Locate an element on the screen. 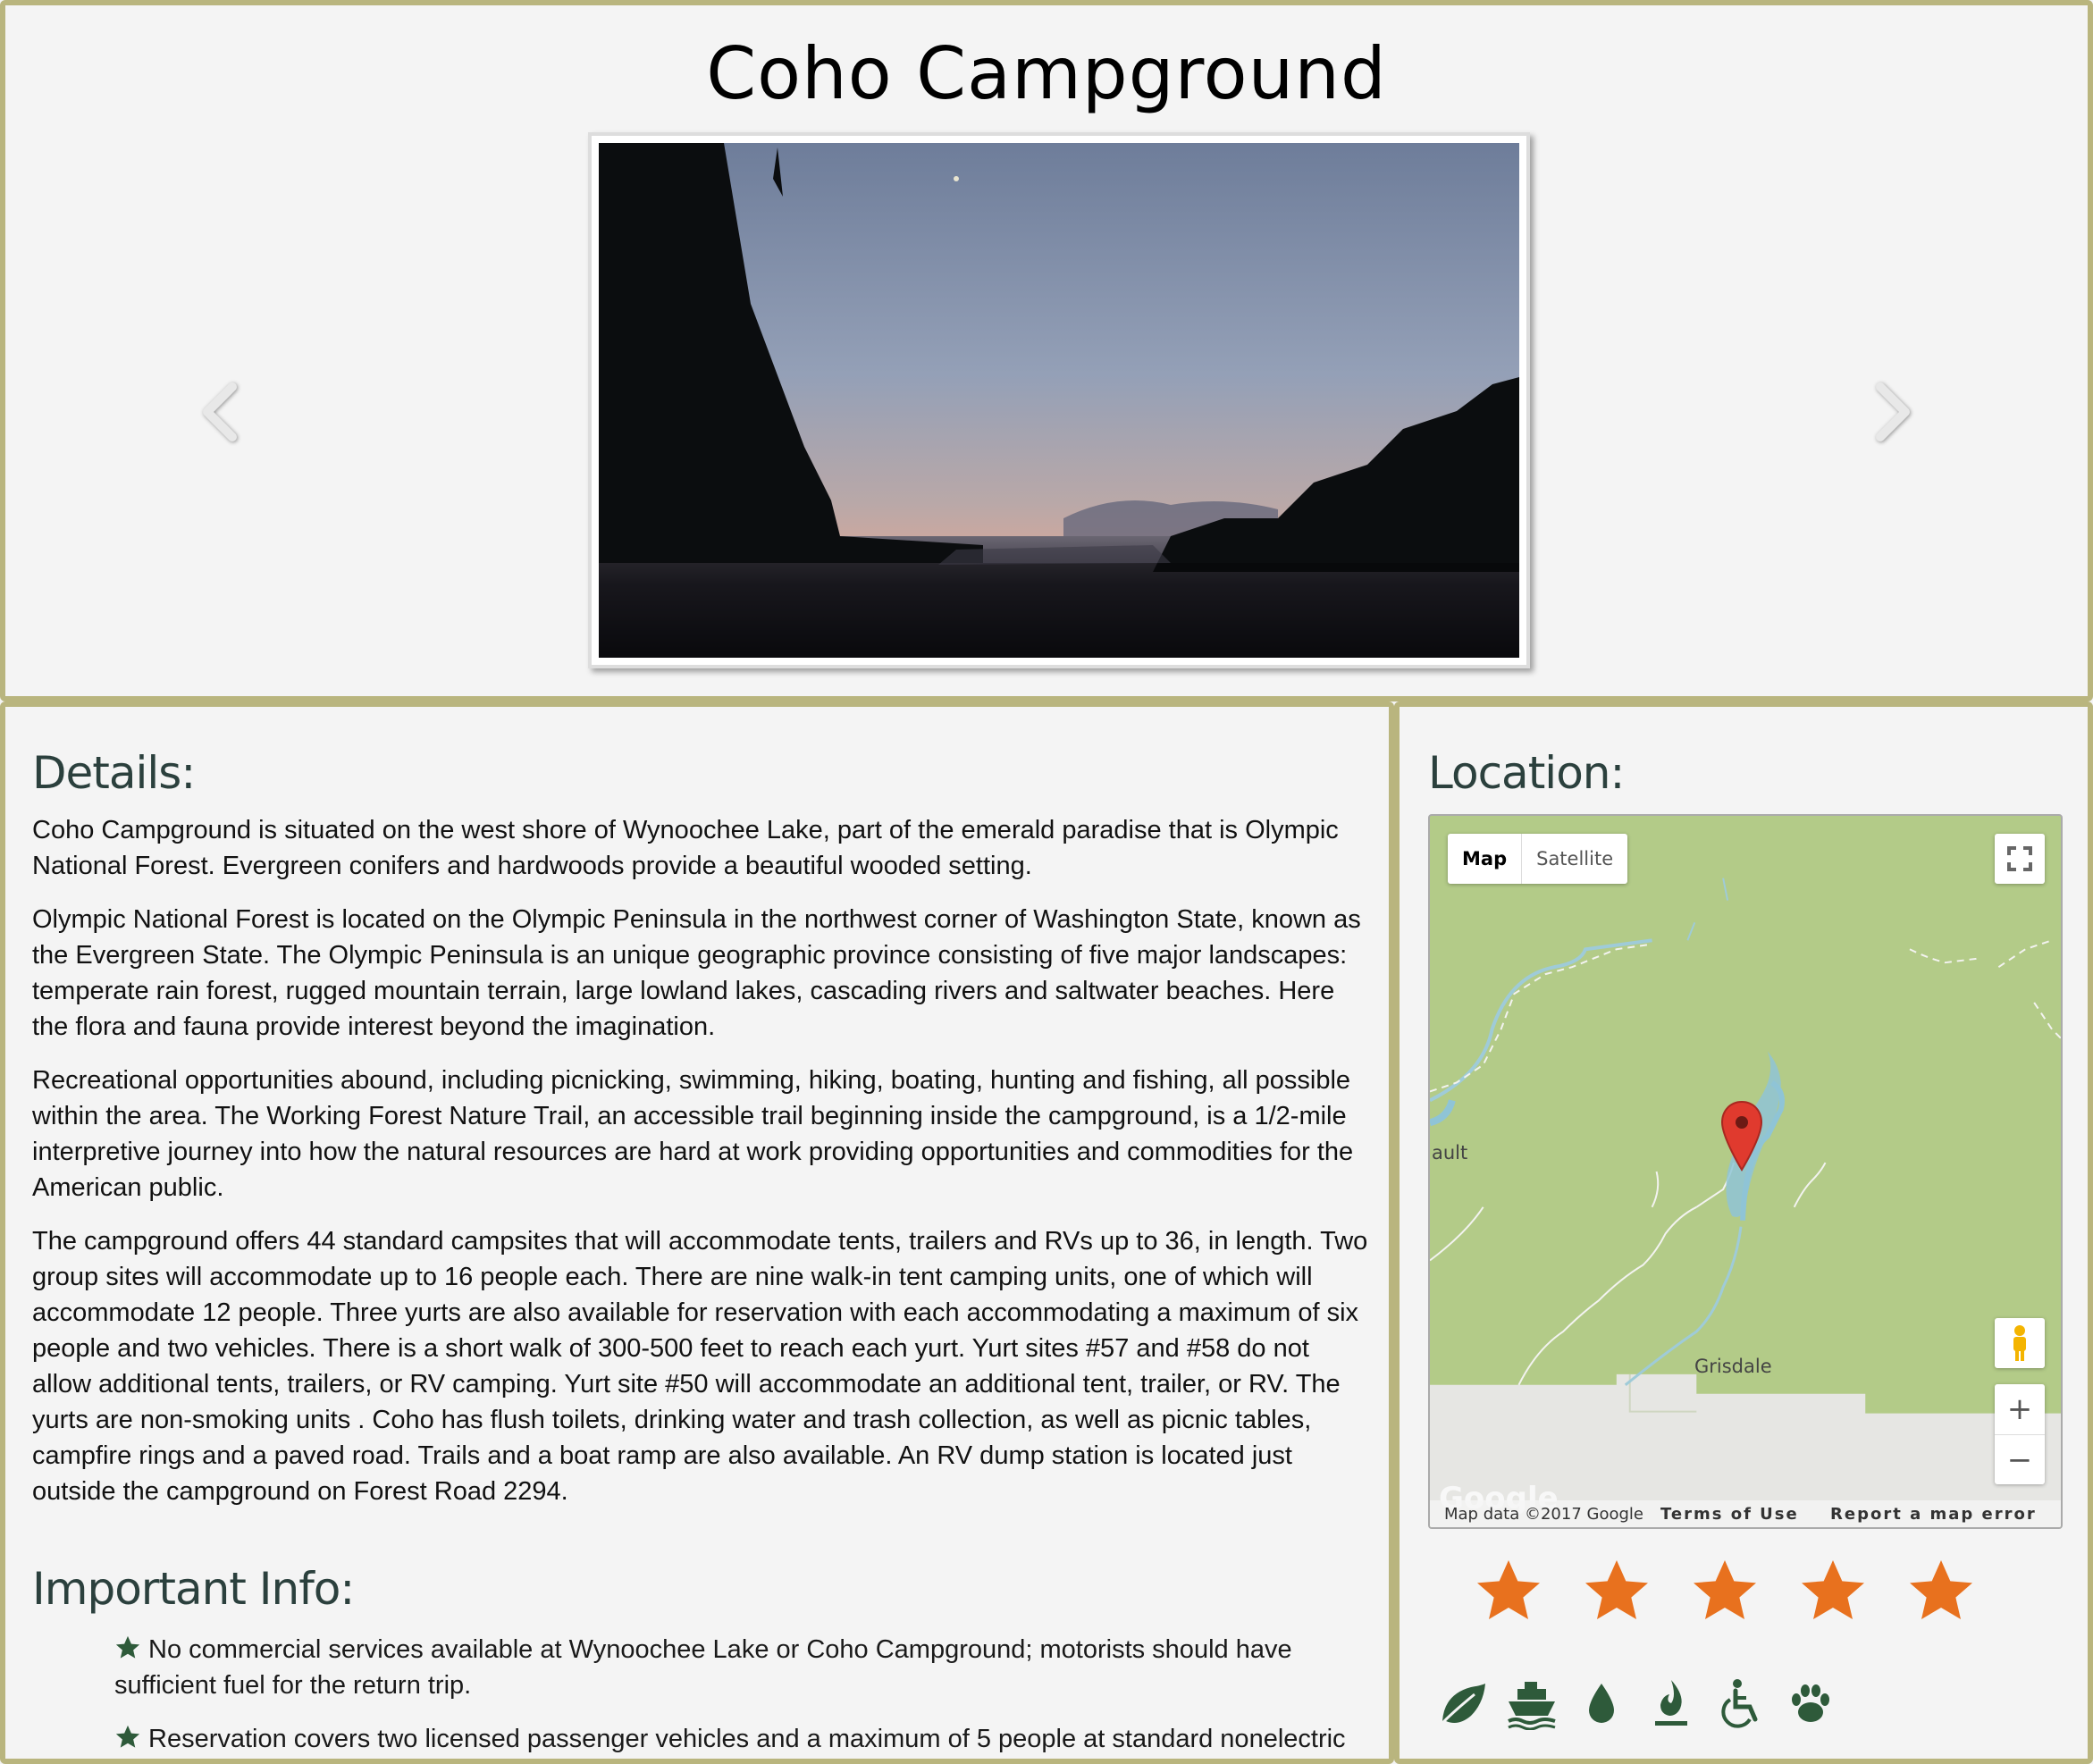 The image size is (2093, 1764). amenities-icons is located at coordinates (1748, 1707).